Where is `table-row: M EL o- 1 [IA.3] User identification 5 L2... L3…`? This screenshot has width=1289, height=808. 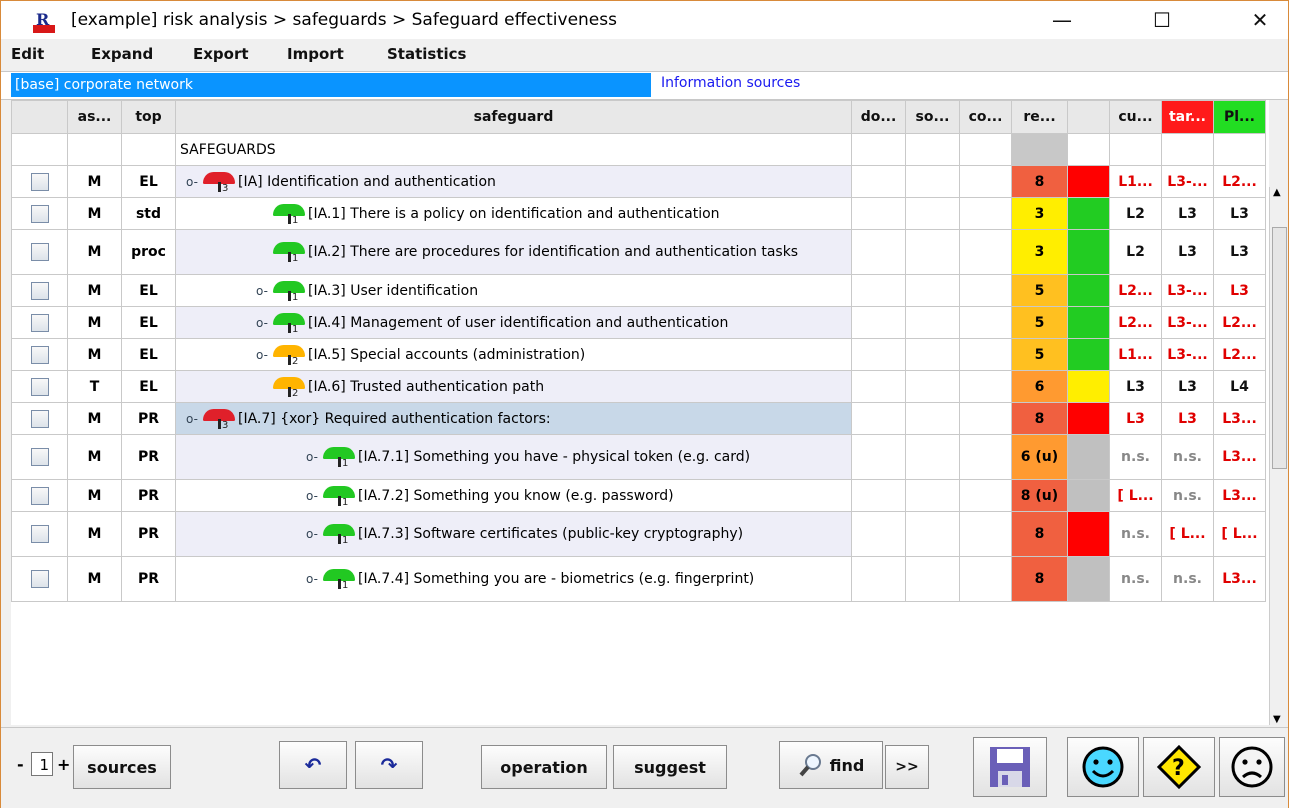 table-row: M EL o- 1 [IA.3] User identification 5 L2... L3… is located at coordinates (638, 290).